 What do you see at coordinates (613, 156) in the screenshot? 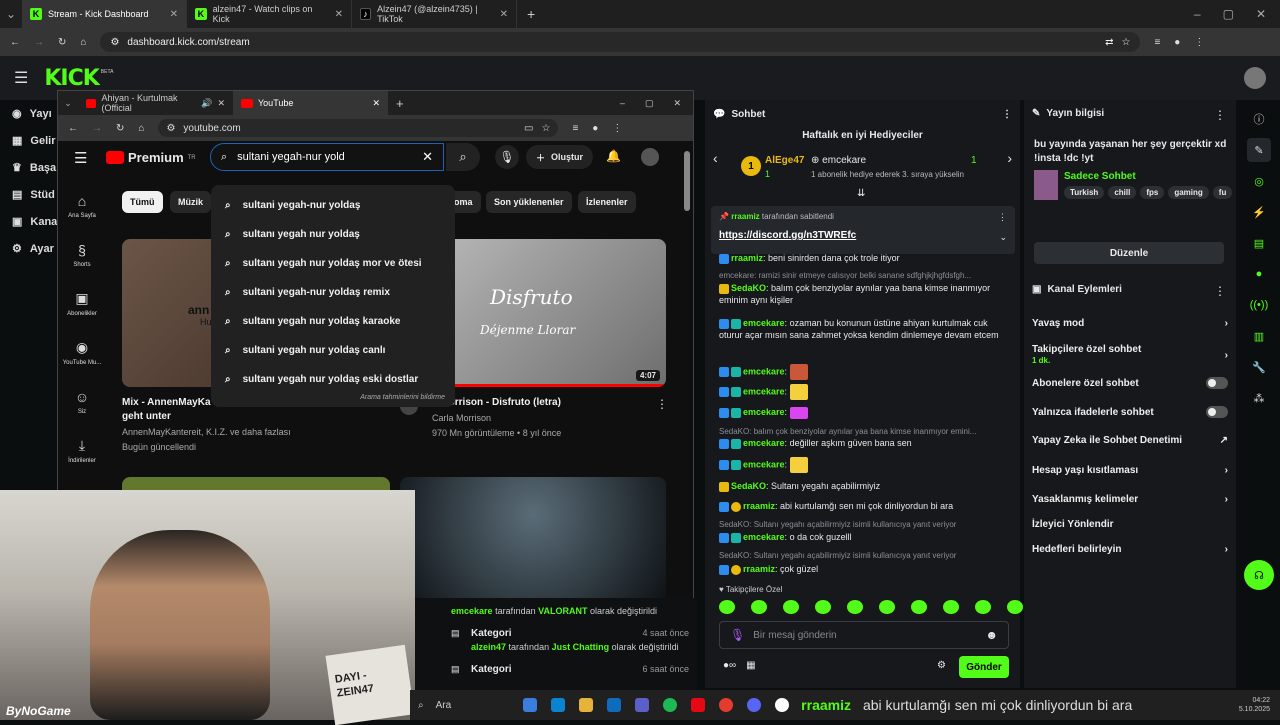
I see `notifications-bell-icon: 🔔` at bounding box center [613, 156].